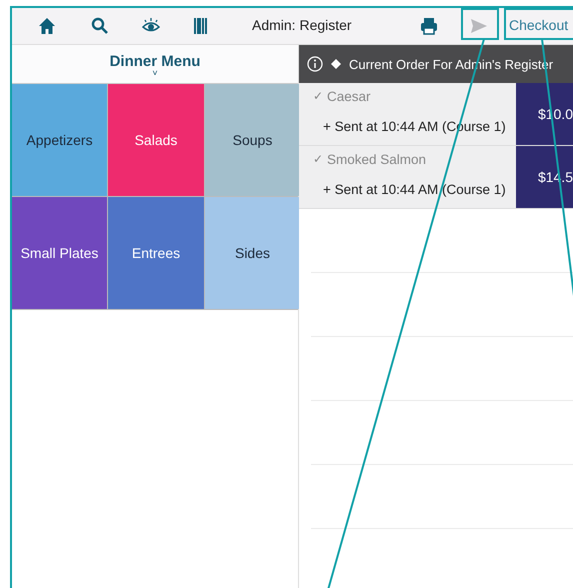 The image size is (573, 588). I want to click on category-tile: Salads, so click(156, 140).